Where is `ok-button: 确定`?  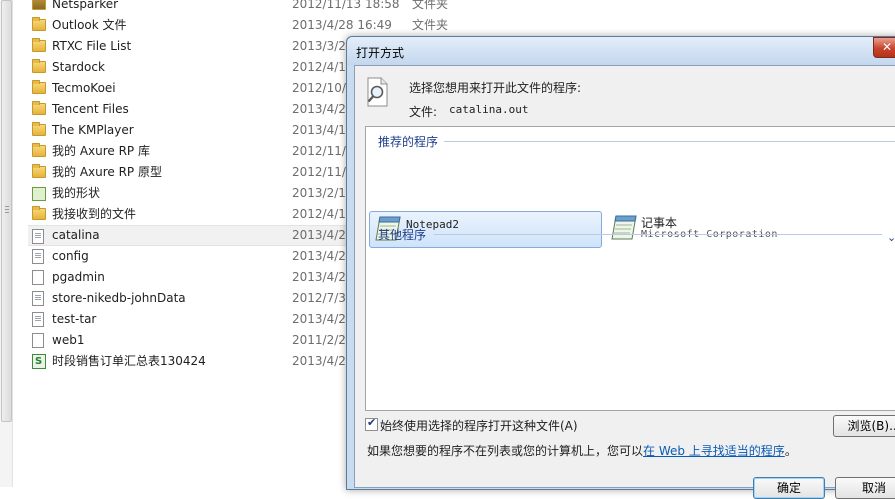 ok-button: 确定 is located at coordinates (789, 488).